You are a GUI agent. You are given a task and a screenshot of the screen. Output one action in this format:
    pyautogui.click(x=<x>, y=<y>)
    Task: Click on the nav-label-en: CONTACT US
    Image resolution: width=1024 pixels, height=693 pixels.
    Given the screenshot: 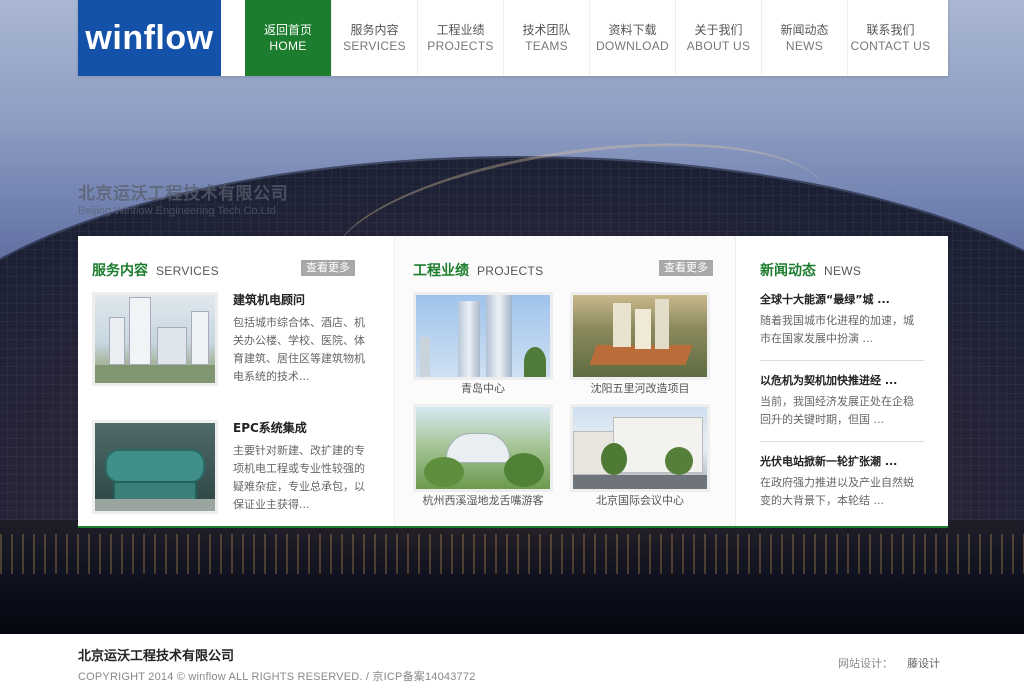 What is the action you would take?
    pyautogui.click(x=890, y=46)
    